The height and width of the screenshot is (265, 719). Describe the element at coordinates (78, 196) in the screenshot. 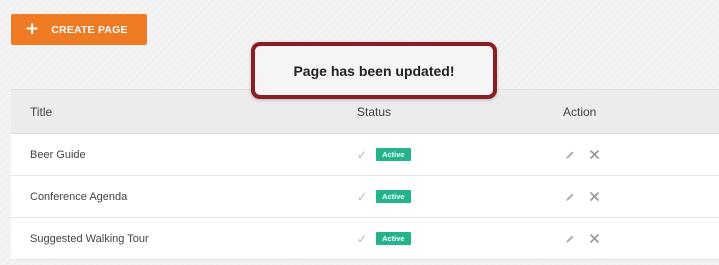

I see `row-title: Conference Agenda` at that location.